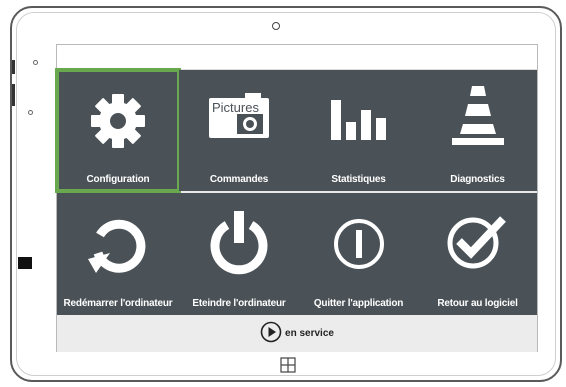  What do you see at coordinates (309, 333) in the screenshot?
I see `status-text: en service` at bounding box center [309, 333].